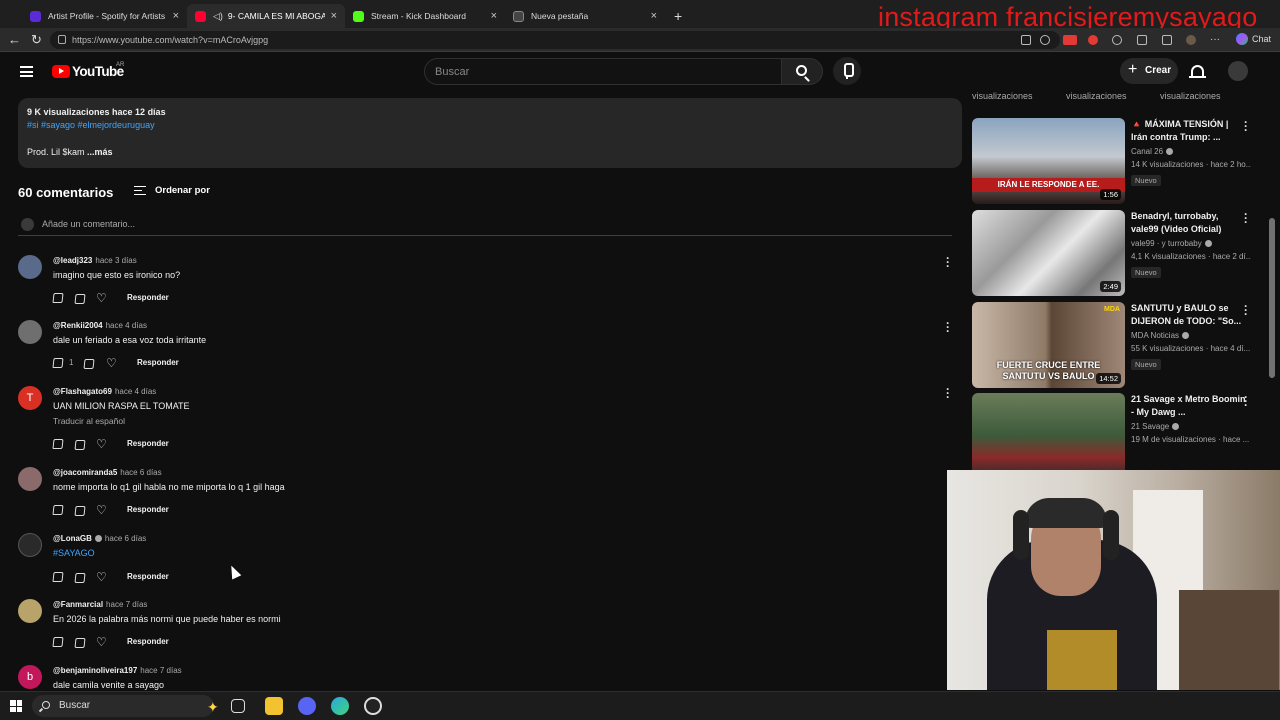  What do you see at coordinates (218, 16) in the screenshot?
I see `speaker-icon: ◁)` at bounding box center [218, 16].